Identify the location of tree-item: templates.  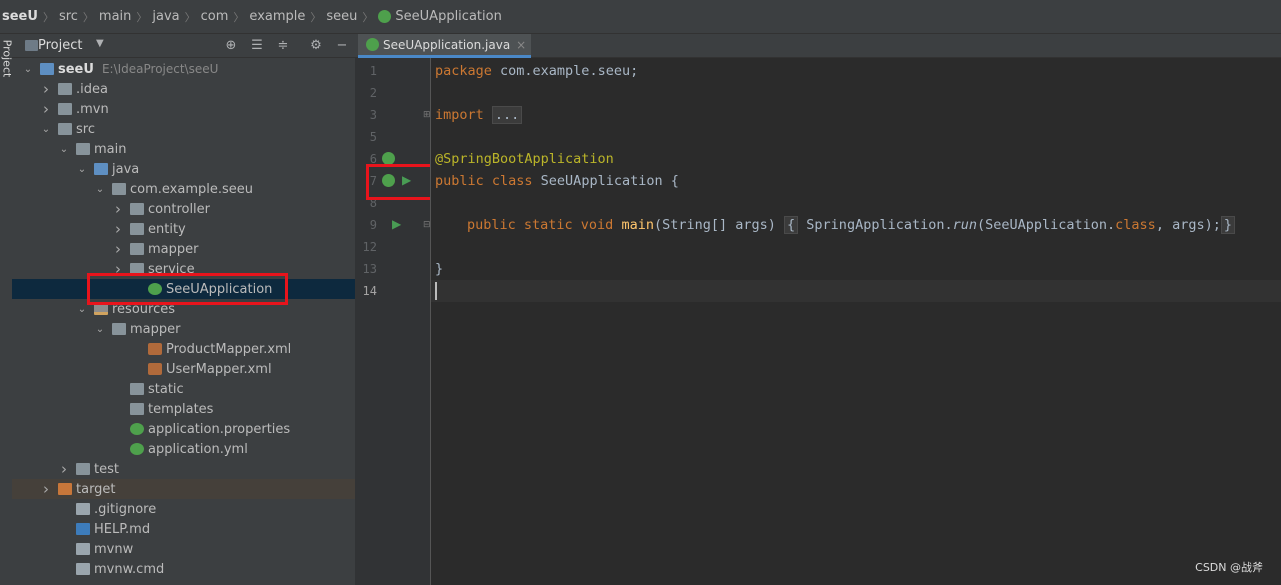
(183, 409).